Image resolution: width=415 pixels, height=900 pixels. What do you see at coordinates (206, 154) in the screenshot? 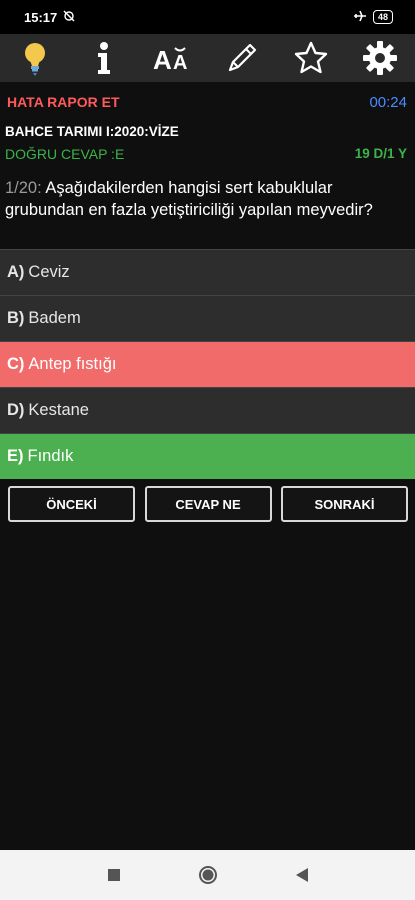
I see `answer-row: DOĞRU CEVAP :E 19 D/1 Y` at bounding box center [206, 154].